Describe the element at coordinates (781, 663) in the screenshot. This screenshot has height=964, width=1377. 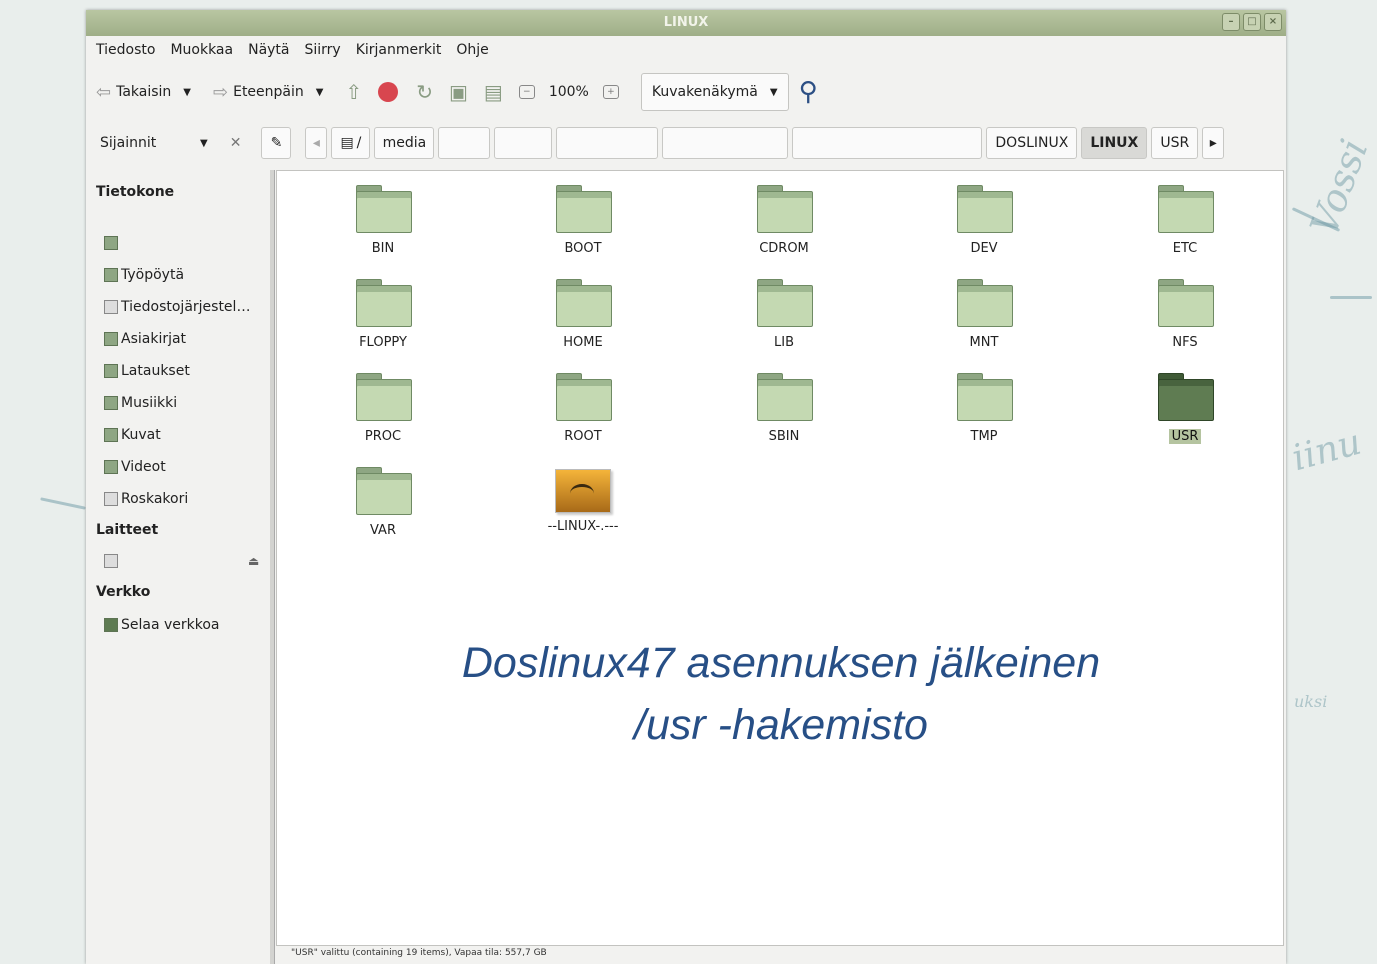
I see `caption-line-1: Doslinux47 asennuksen jälkeinen` at that location.